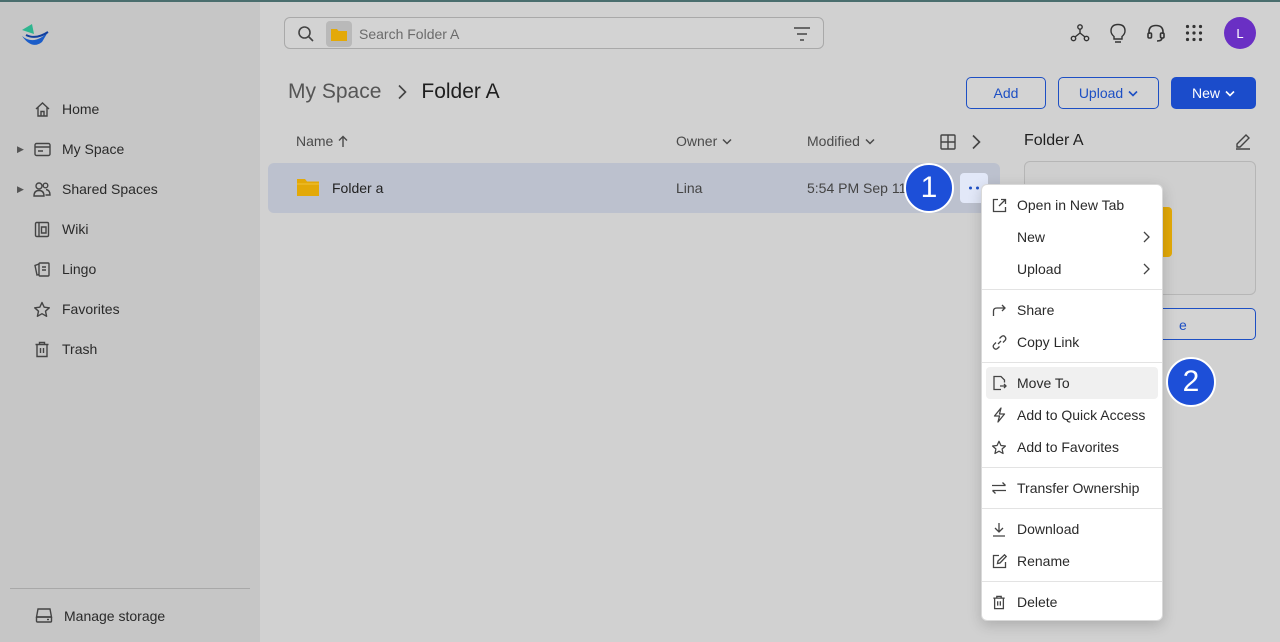  I want to click on sidebar-item-lingo: Lingo, so click(130, 269).